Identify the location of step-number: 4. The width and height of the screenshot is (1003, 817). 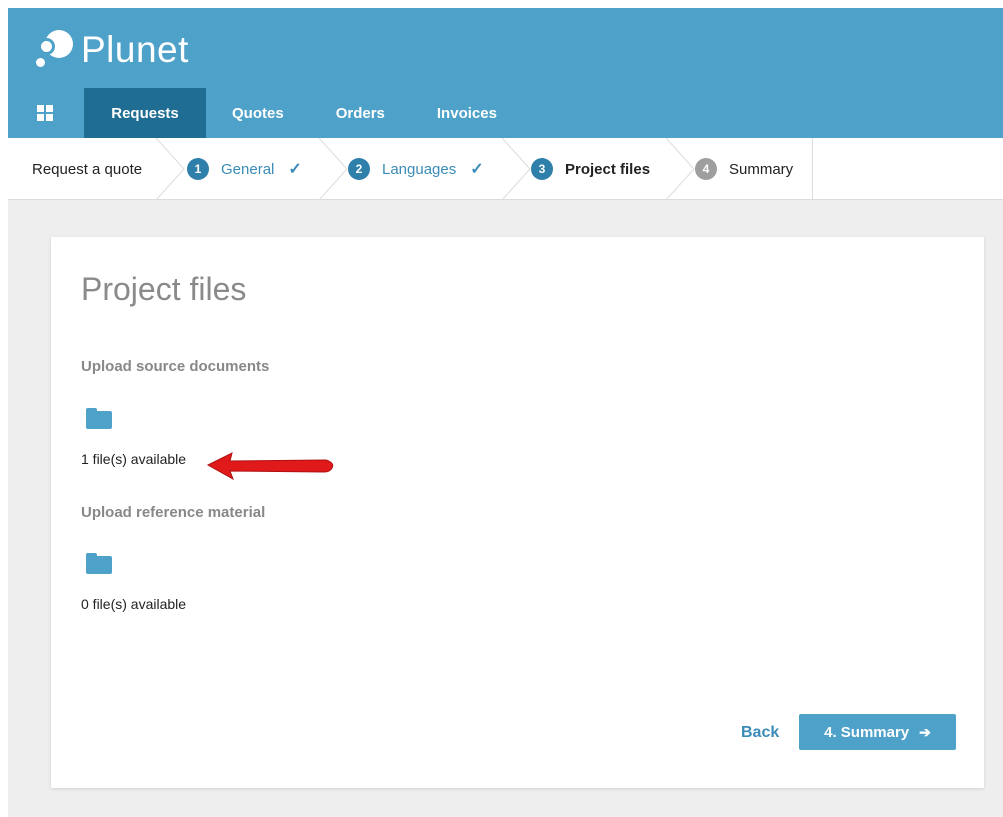
(706, 169).